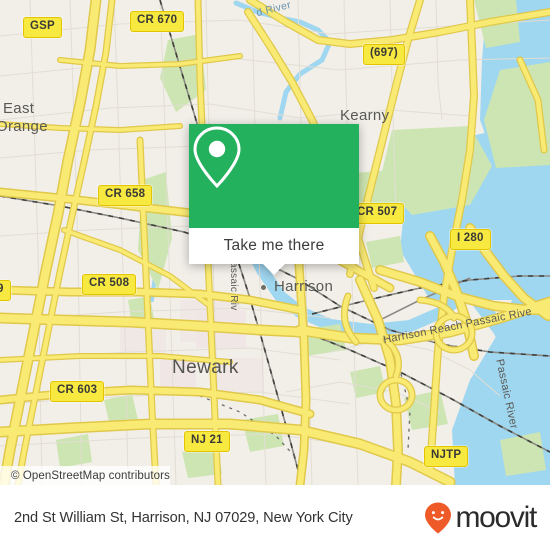 The image size is (550, 550). Describe the element at coordinates (42, 27) in the screenshot. I see `shield-gsp: GSP` at that location.